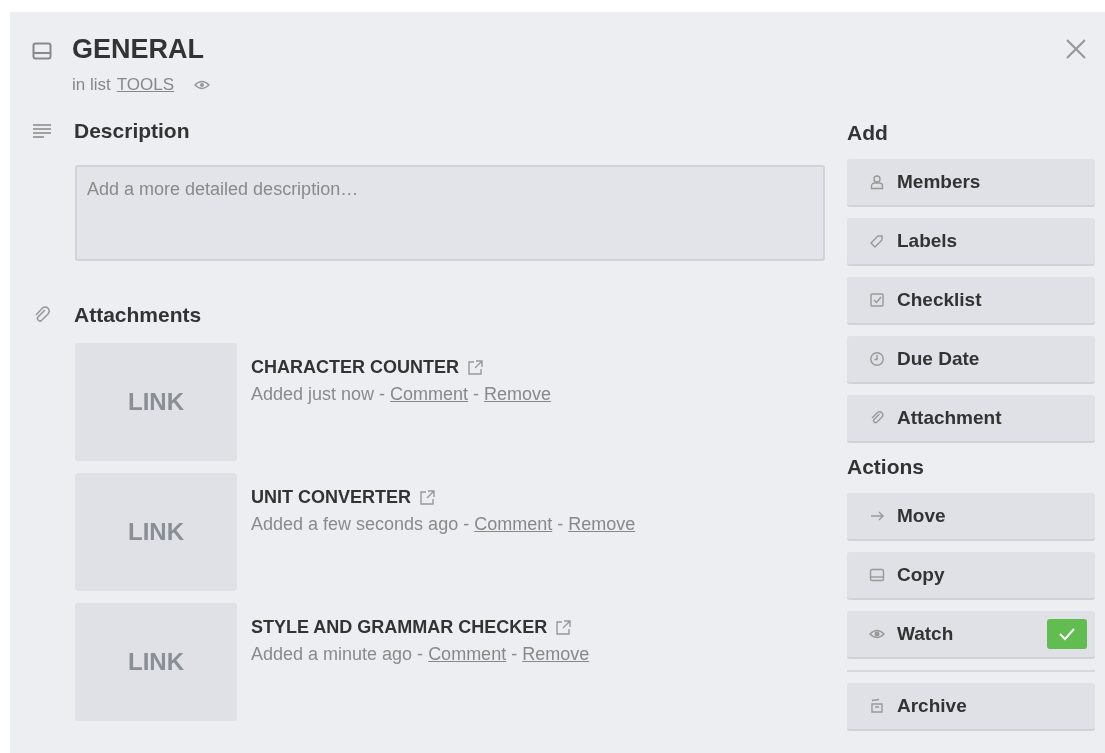 This screenshot has height=753, width=1105. I want to click on sidebar-button: Watch, so click(971, 635).